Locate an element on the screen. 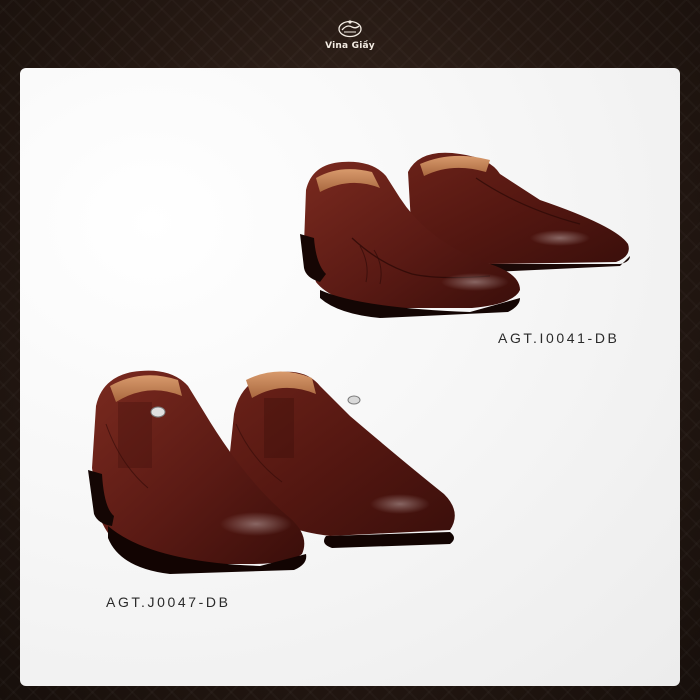  product-code-bottom: AGT.J0047-DB is located at coordinates (168, 602).